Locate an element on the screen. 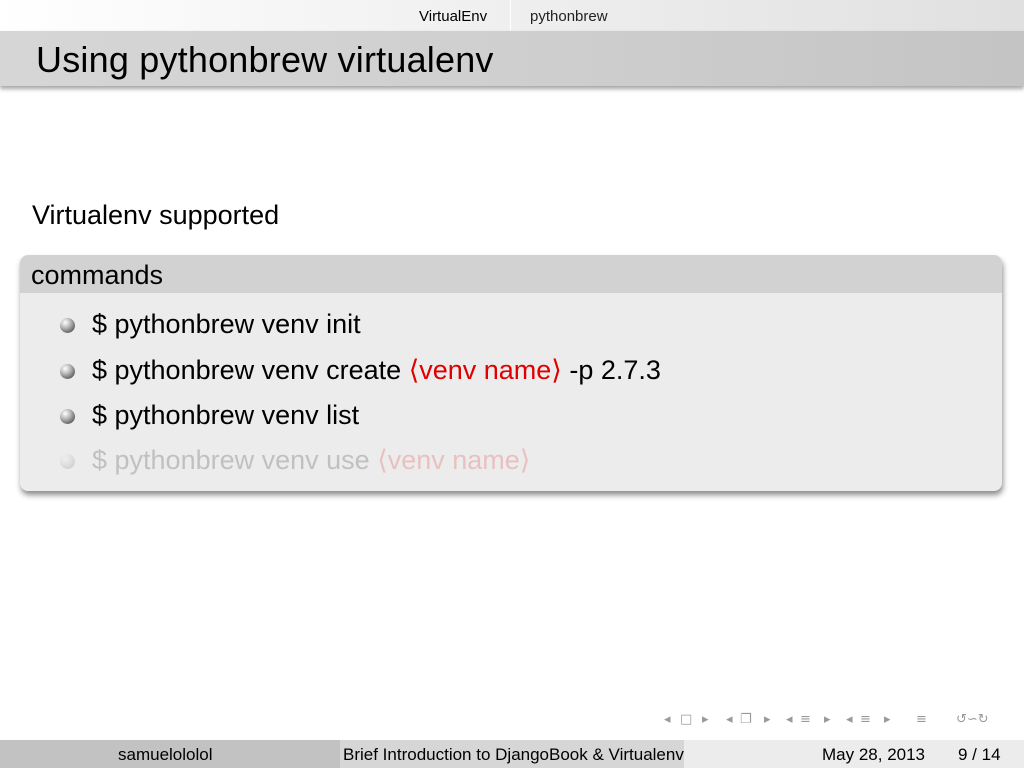 The height and width of the screenshot is (768, 1024). search-icon: ↺∽↻ is located at coordinates (972, 719).